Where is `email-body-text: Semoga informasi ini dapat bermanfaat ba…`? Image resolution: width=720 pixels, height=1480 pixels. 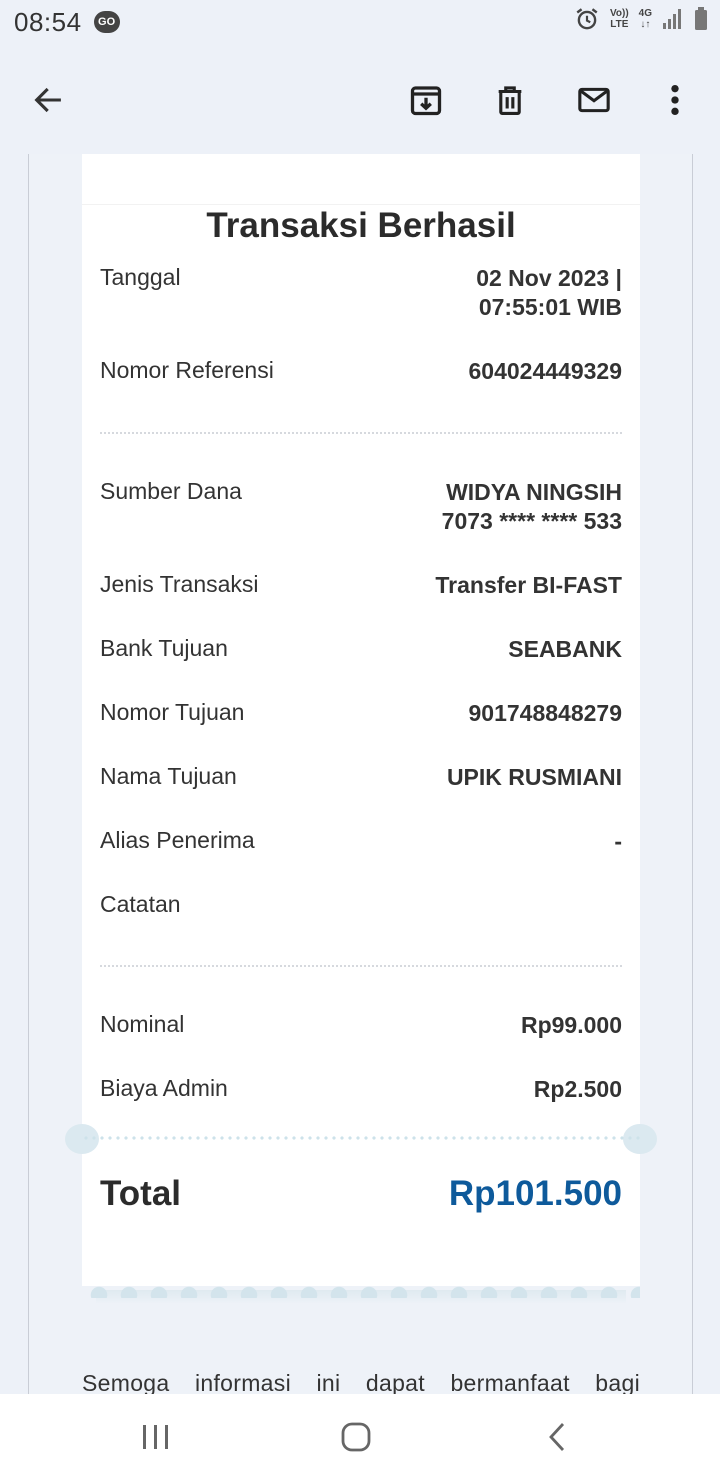 email-body-text: Semoga informasi ini dapat bermanfaat ba… is located at coordinates (361, 1382).